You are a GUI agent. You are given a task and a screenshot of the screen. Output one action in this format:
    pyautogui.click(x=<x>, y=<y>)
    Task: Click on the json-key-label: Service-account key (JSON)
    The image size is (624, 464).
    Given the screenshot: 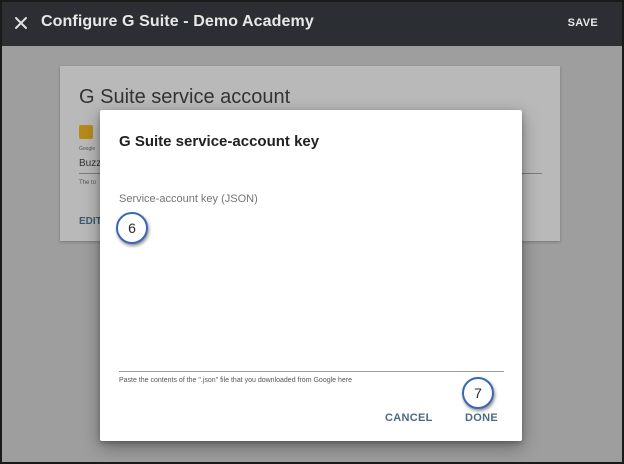 What is the action you would take?
    pyautogui.click(x=188, y=199)
    